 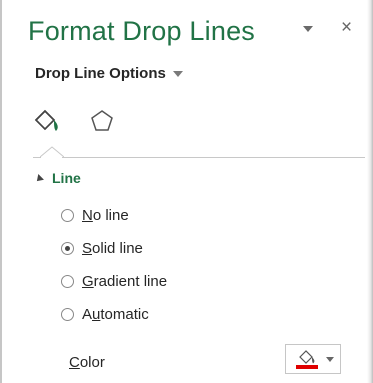 What do you see at coordinates (307, 367) in the screenshot?
I see `color-swatch` at bounding box center [307, 367].